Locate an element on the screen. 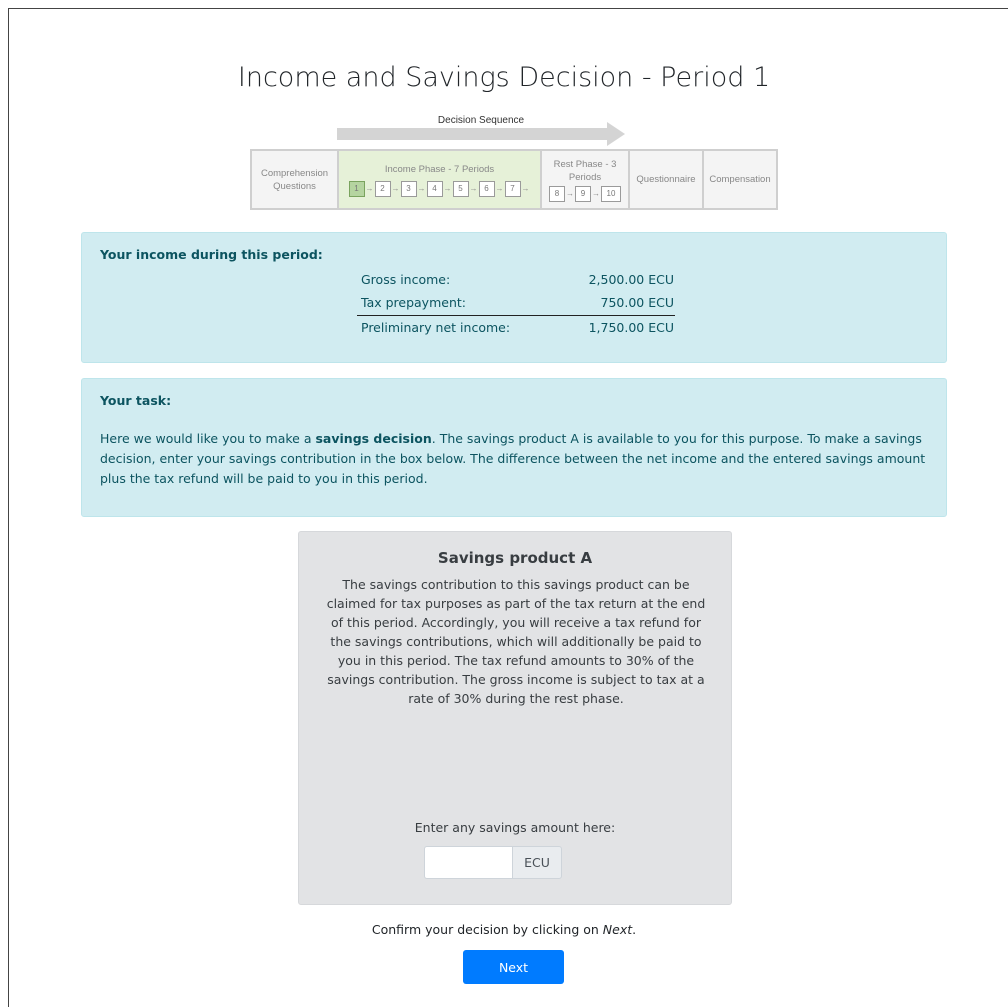 This screenshot has width=1008, height=1007. stage-comprehension-label: Comprehension Questions is located at coordinates (294, 179).